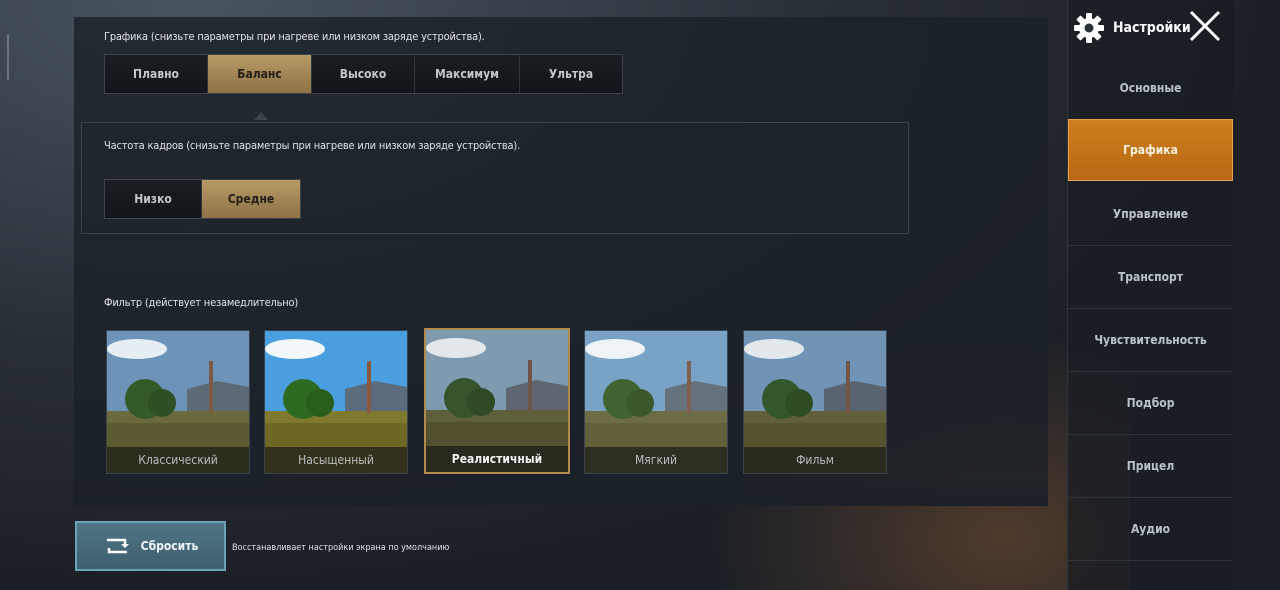  What do you see at coordinates (1150, 340) in the screenshot?
I see `sidebar-item-sensitivity: Чувствительность` at bounding box center [1150, 340].